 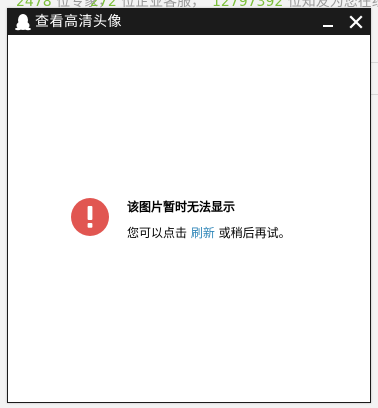 I want to click on dialog-title: 查看高清头像, so click(x=78, y=22).